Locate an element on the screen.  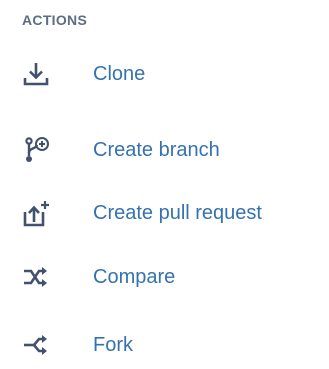
compare-label: Compare is located at coordinates (134, 277).